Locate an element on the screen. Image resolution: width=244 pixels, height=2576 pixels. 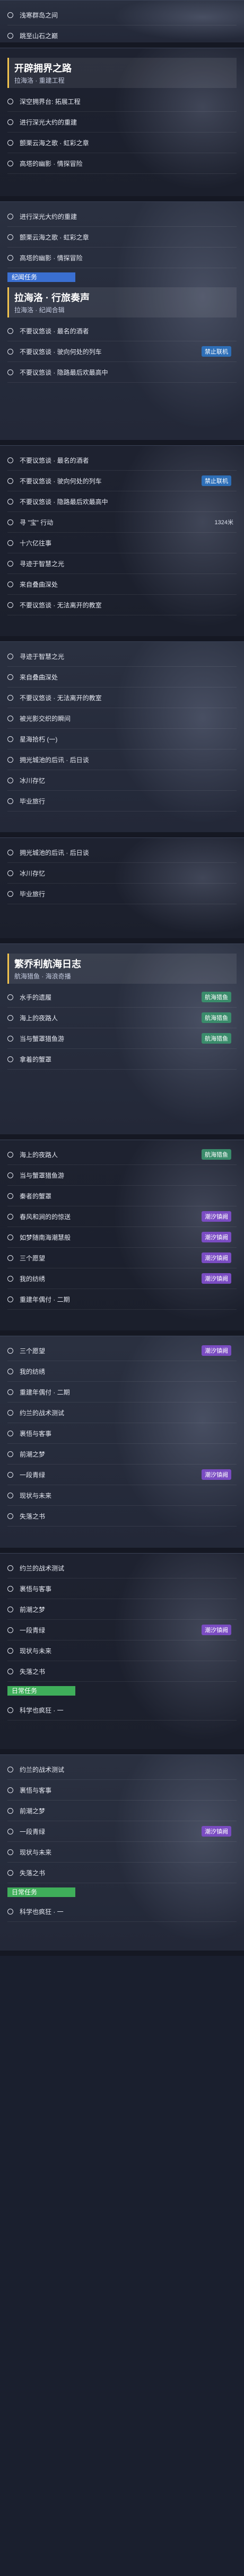
list-item-label: 被光影交织的瞬间 is located at coordinates (46, 718).